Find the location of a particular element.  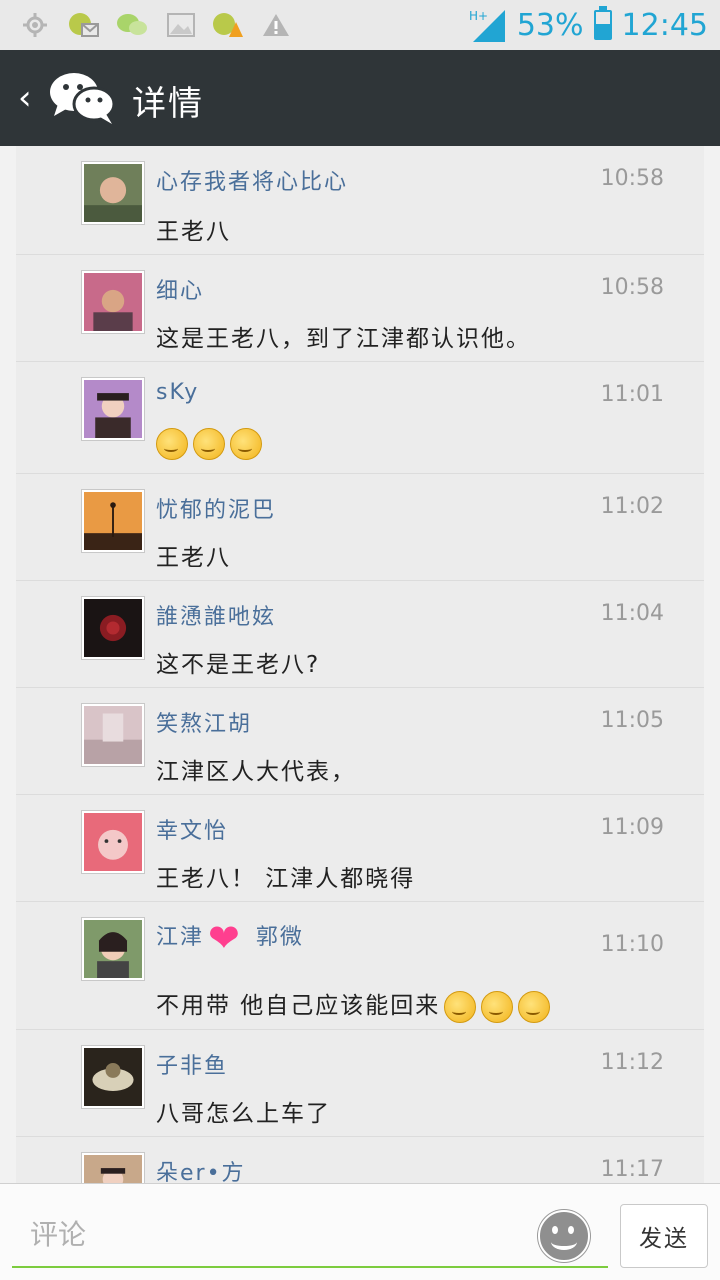

comment-item: 誰慂誰吔妶 11:04 这不是王老八? is located at coordinates (360, 634).